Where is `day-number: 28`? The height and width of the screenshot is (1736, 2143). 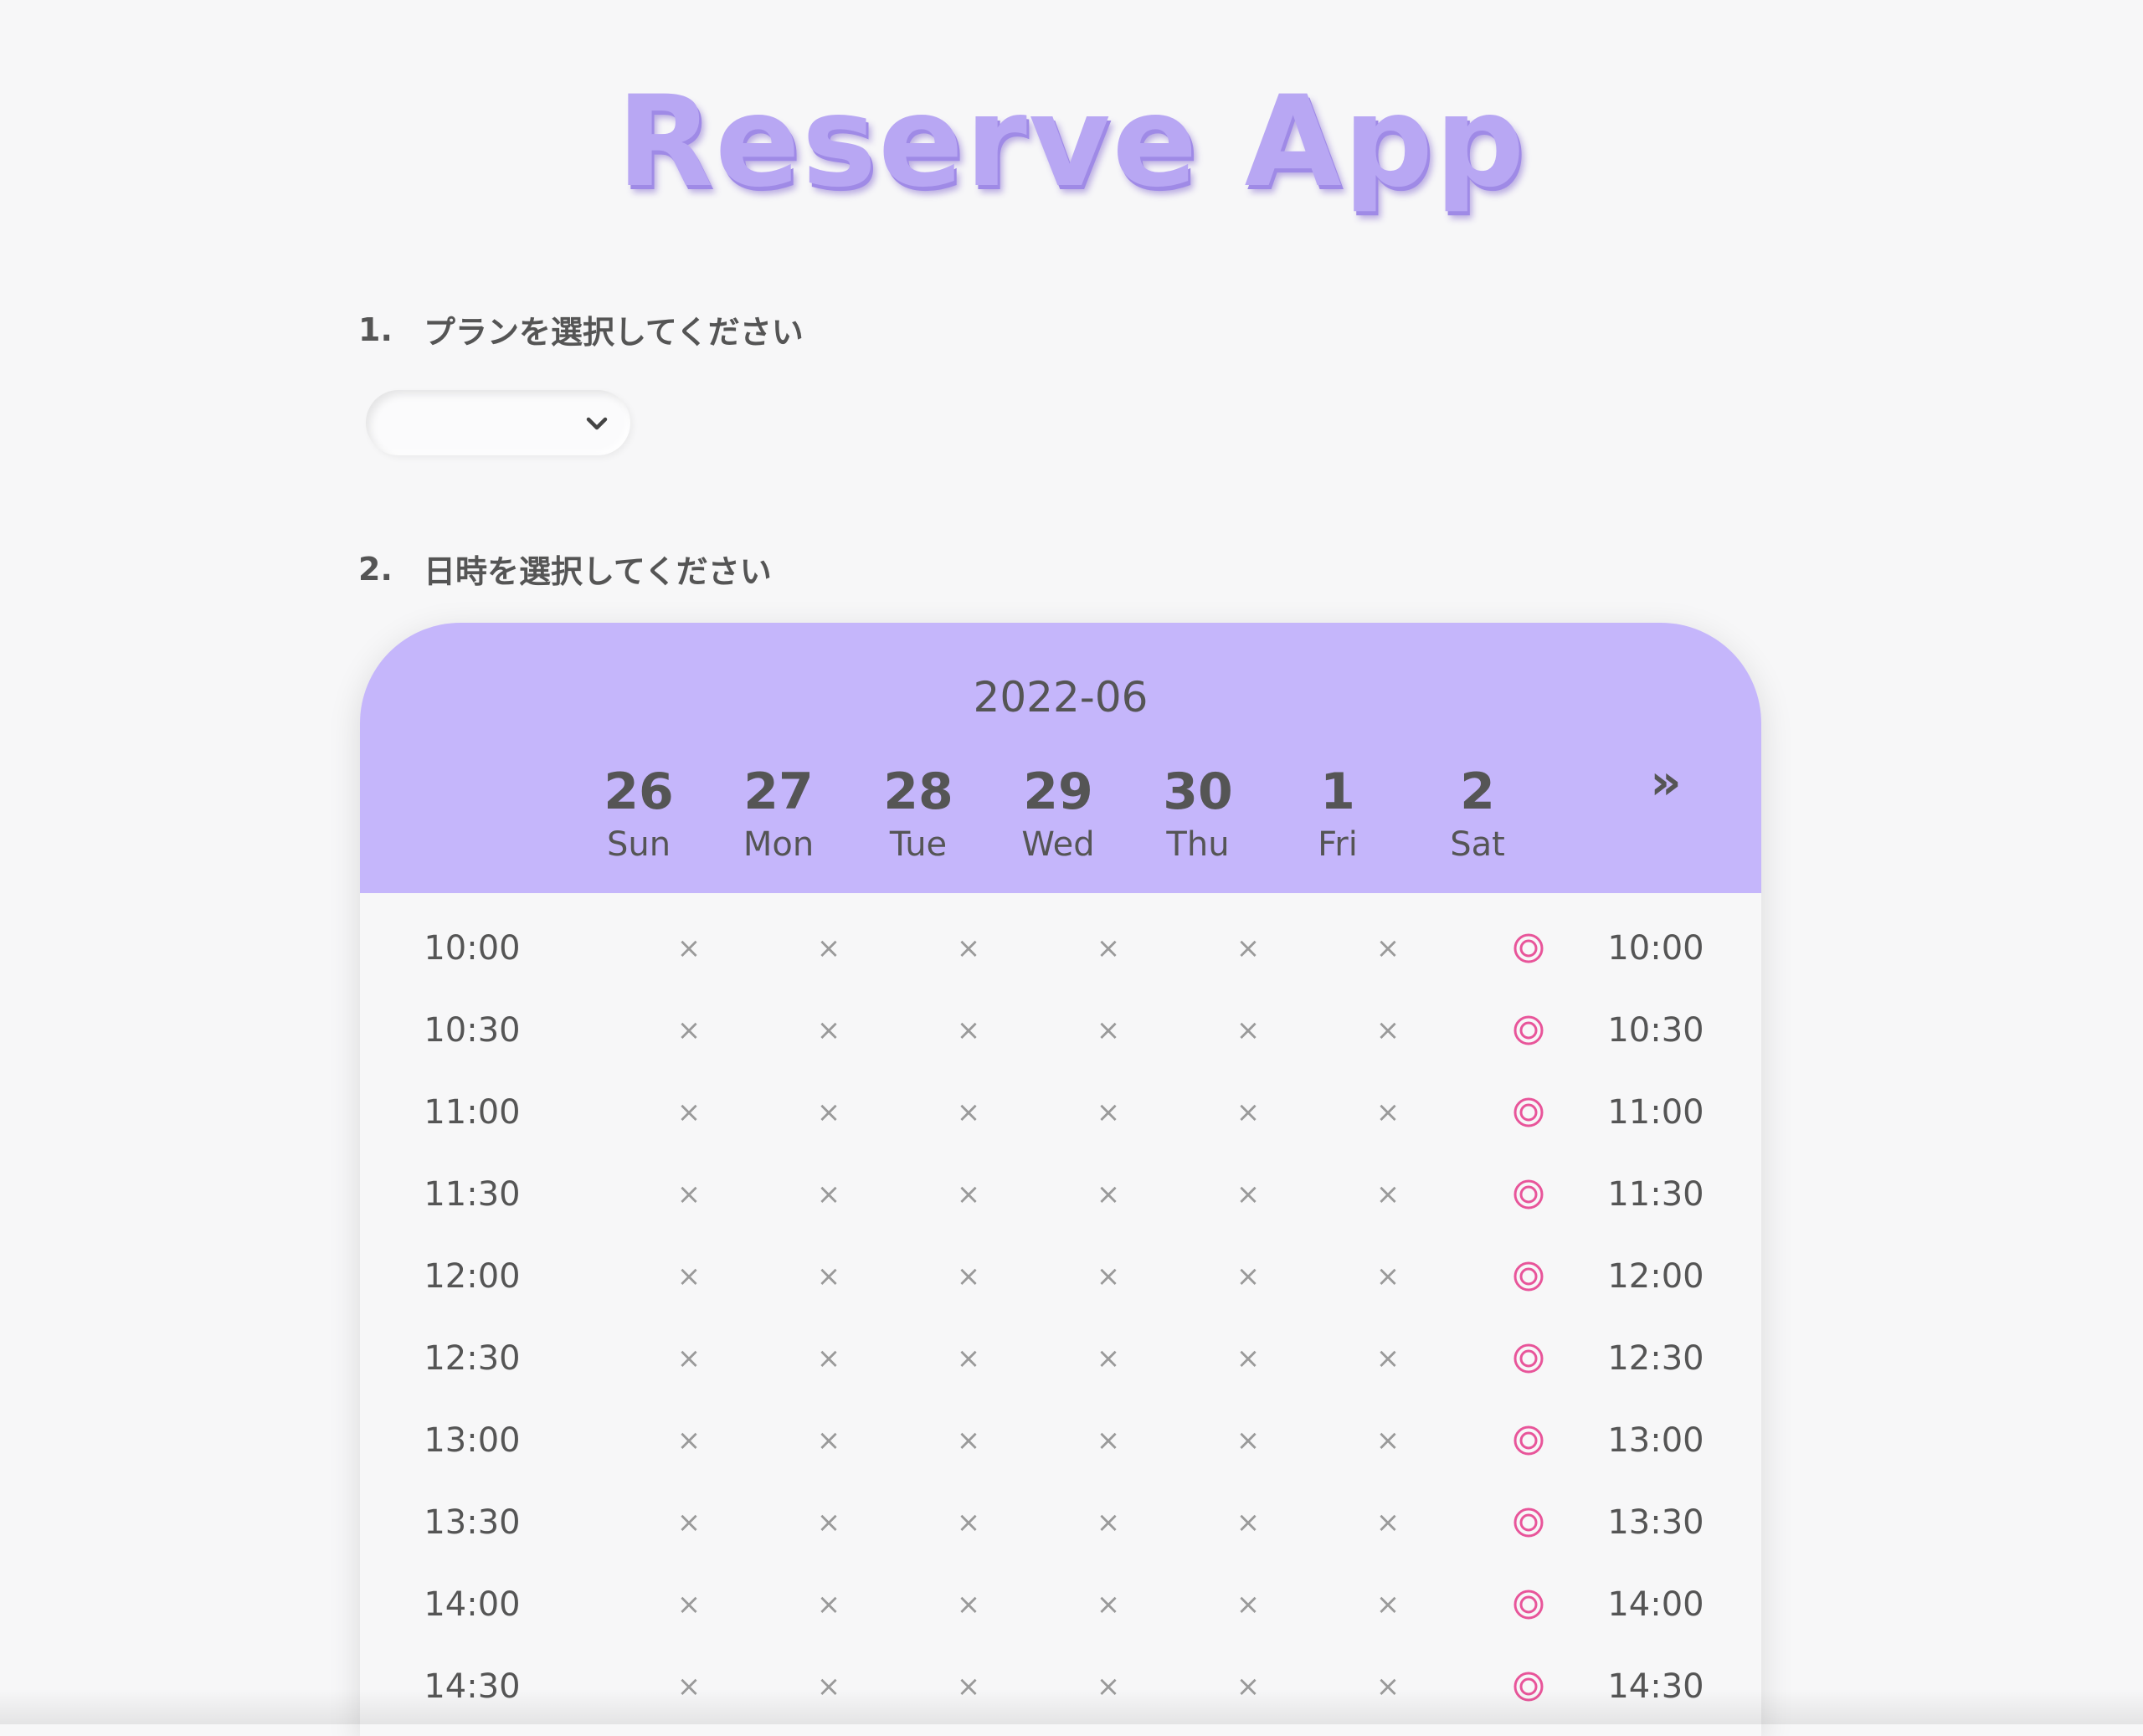 day-number: 28 is located at coordinates (918, 792).